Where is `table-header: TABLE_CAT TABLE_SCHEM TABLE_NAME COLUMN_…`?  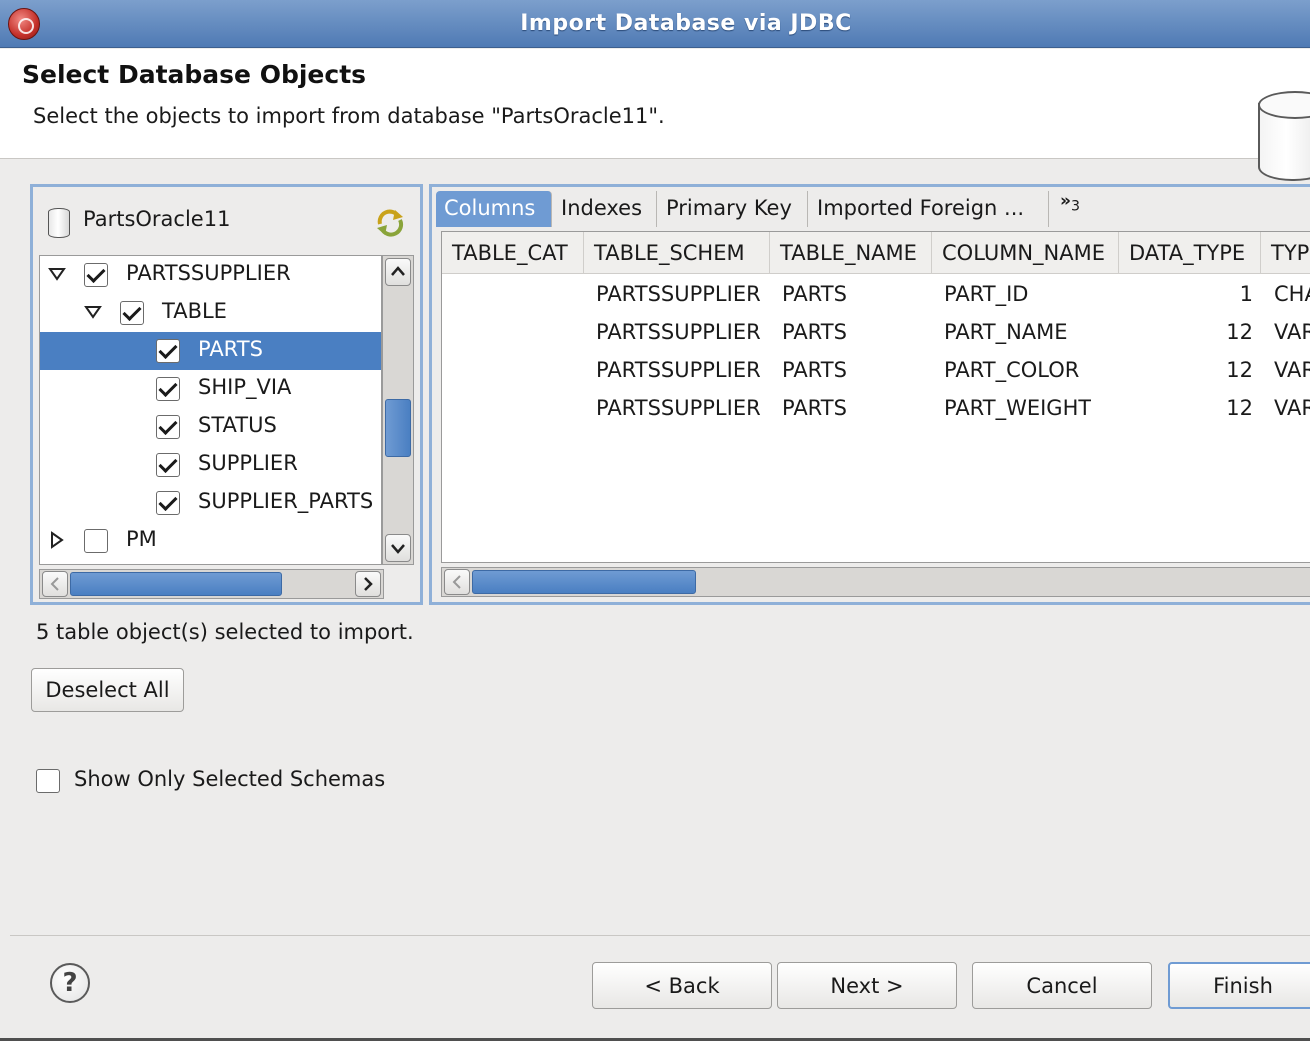
table-header: TABLE_CAT TABLE_SCHEM TABLE_NAME COLUMN_… is located at coordinates (876, 253).